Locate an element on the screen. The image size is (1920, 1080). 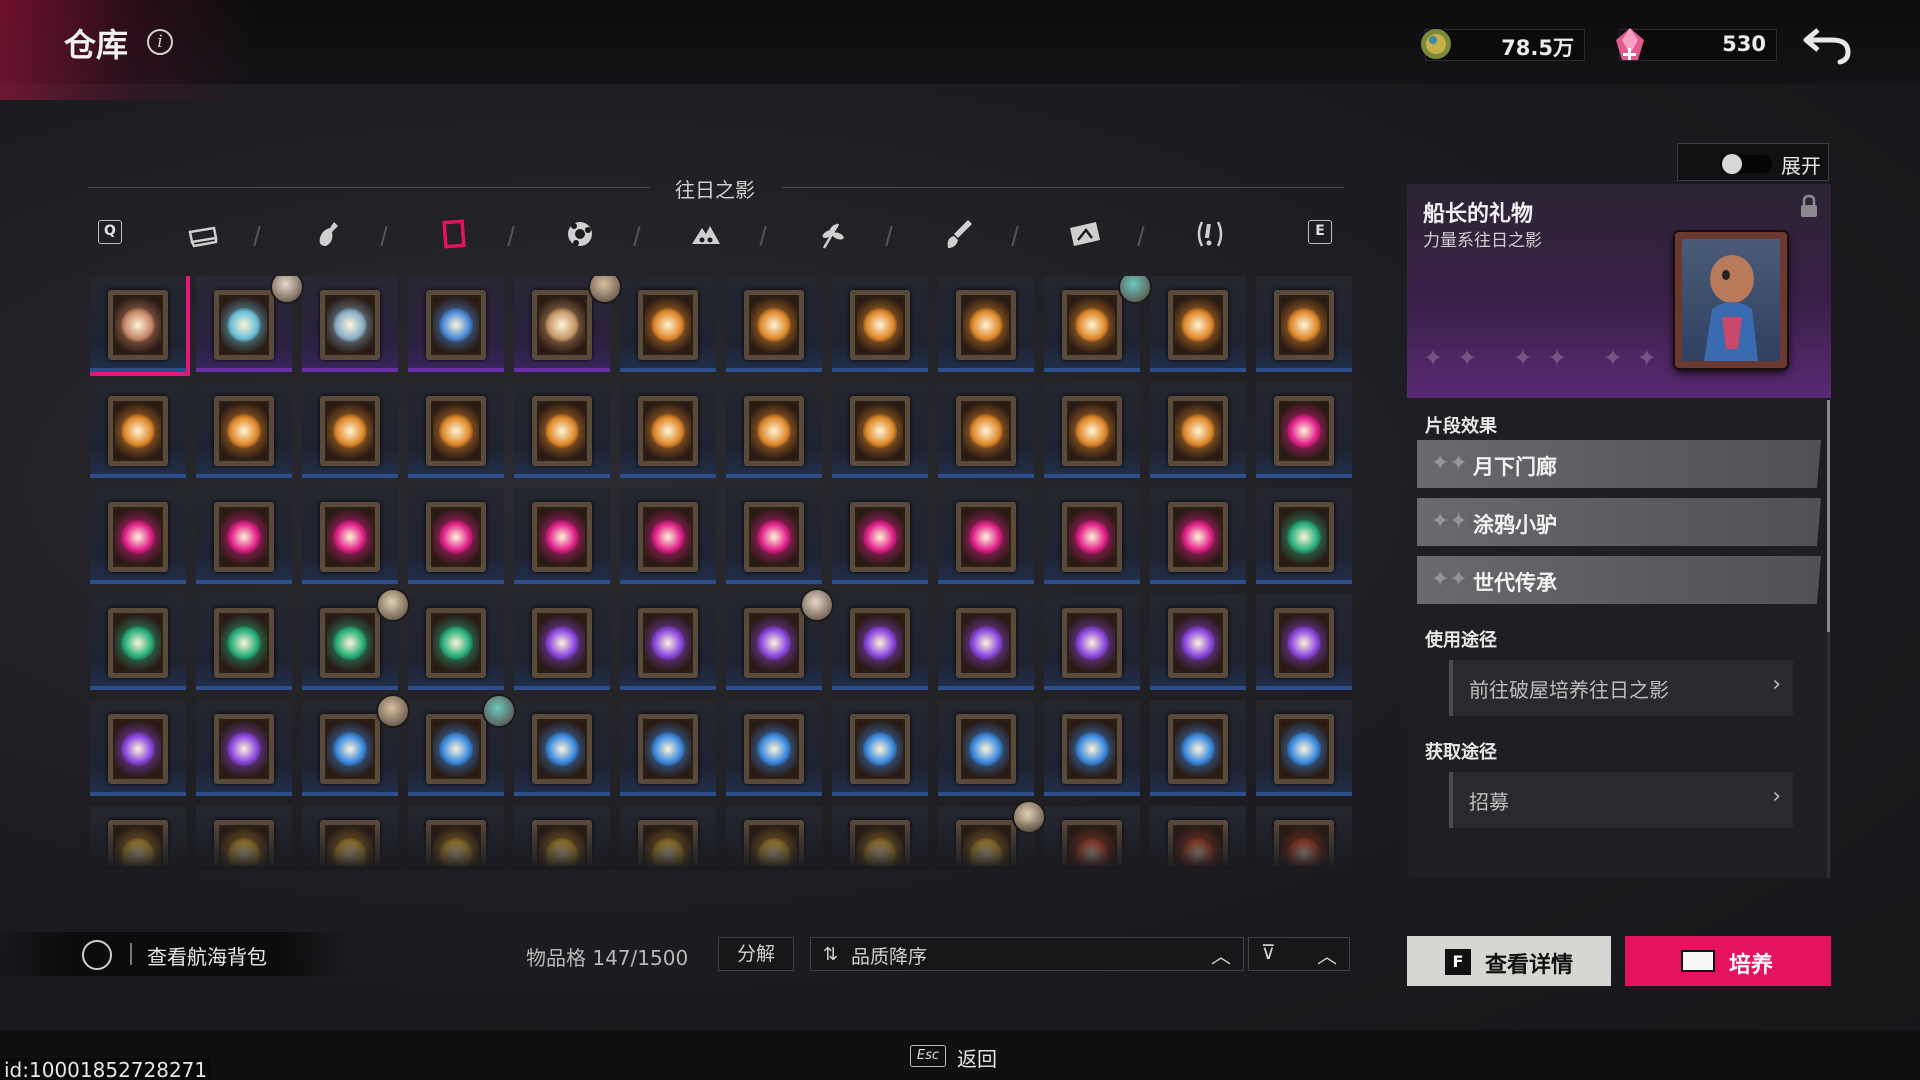
train-button: 培养 is located at coordinates (1728, 961).